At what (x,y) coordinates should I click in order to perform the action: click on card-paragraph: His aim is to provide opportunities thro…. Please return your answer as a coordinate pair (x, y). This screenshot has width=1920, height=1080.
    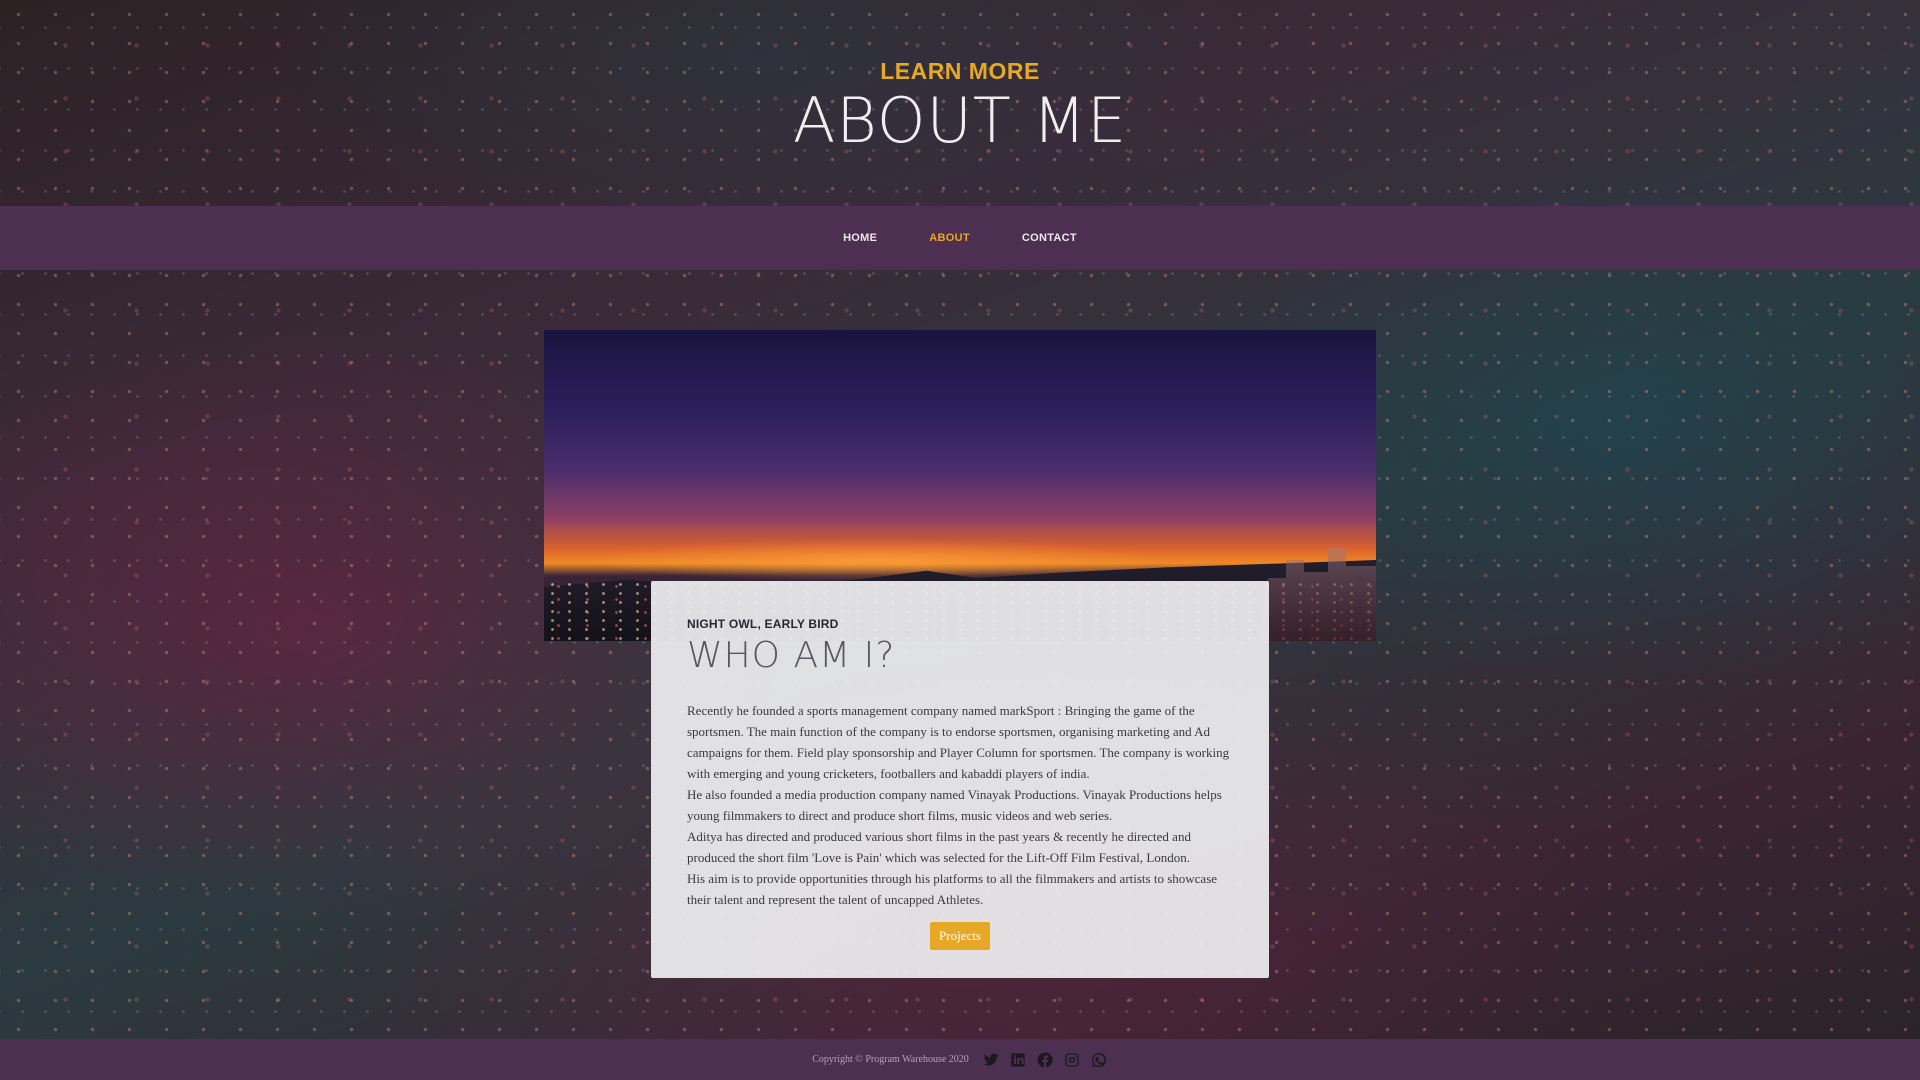
    Looking at the image, I should click on (952, 889).